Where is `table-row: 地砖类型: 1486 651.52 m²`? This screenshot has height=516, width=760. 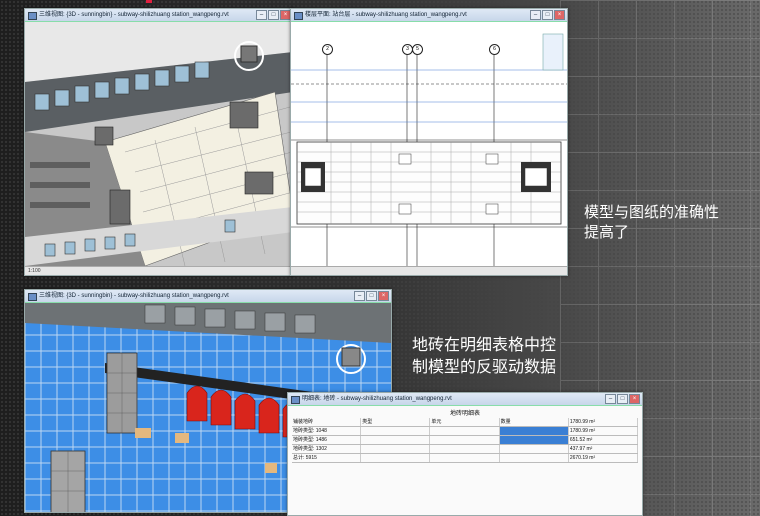 table-row: 地砖类型: 1486 651.52 m² is located at coordinates (465, 440).